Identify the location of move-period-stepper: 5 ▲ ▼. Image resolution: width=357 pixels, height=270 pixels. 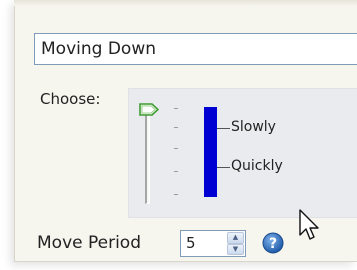
(213, 243).